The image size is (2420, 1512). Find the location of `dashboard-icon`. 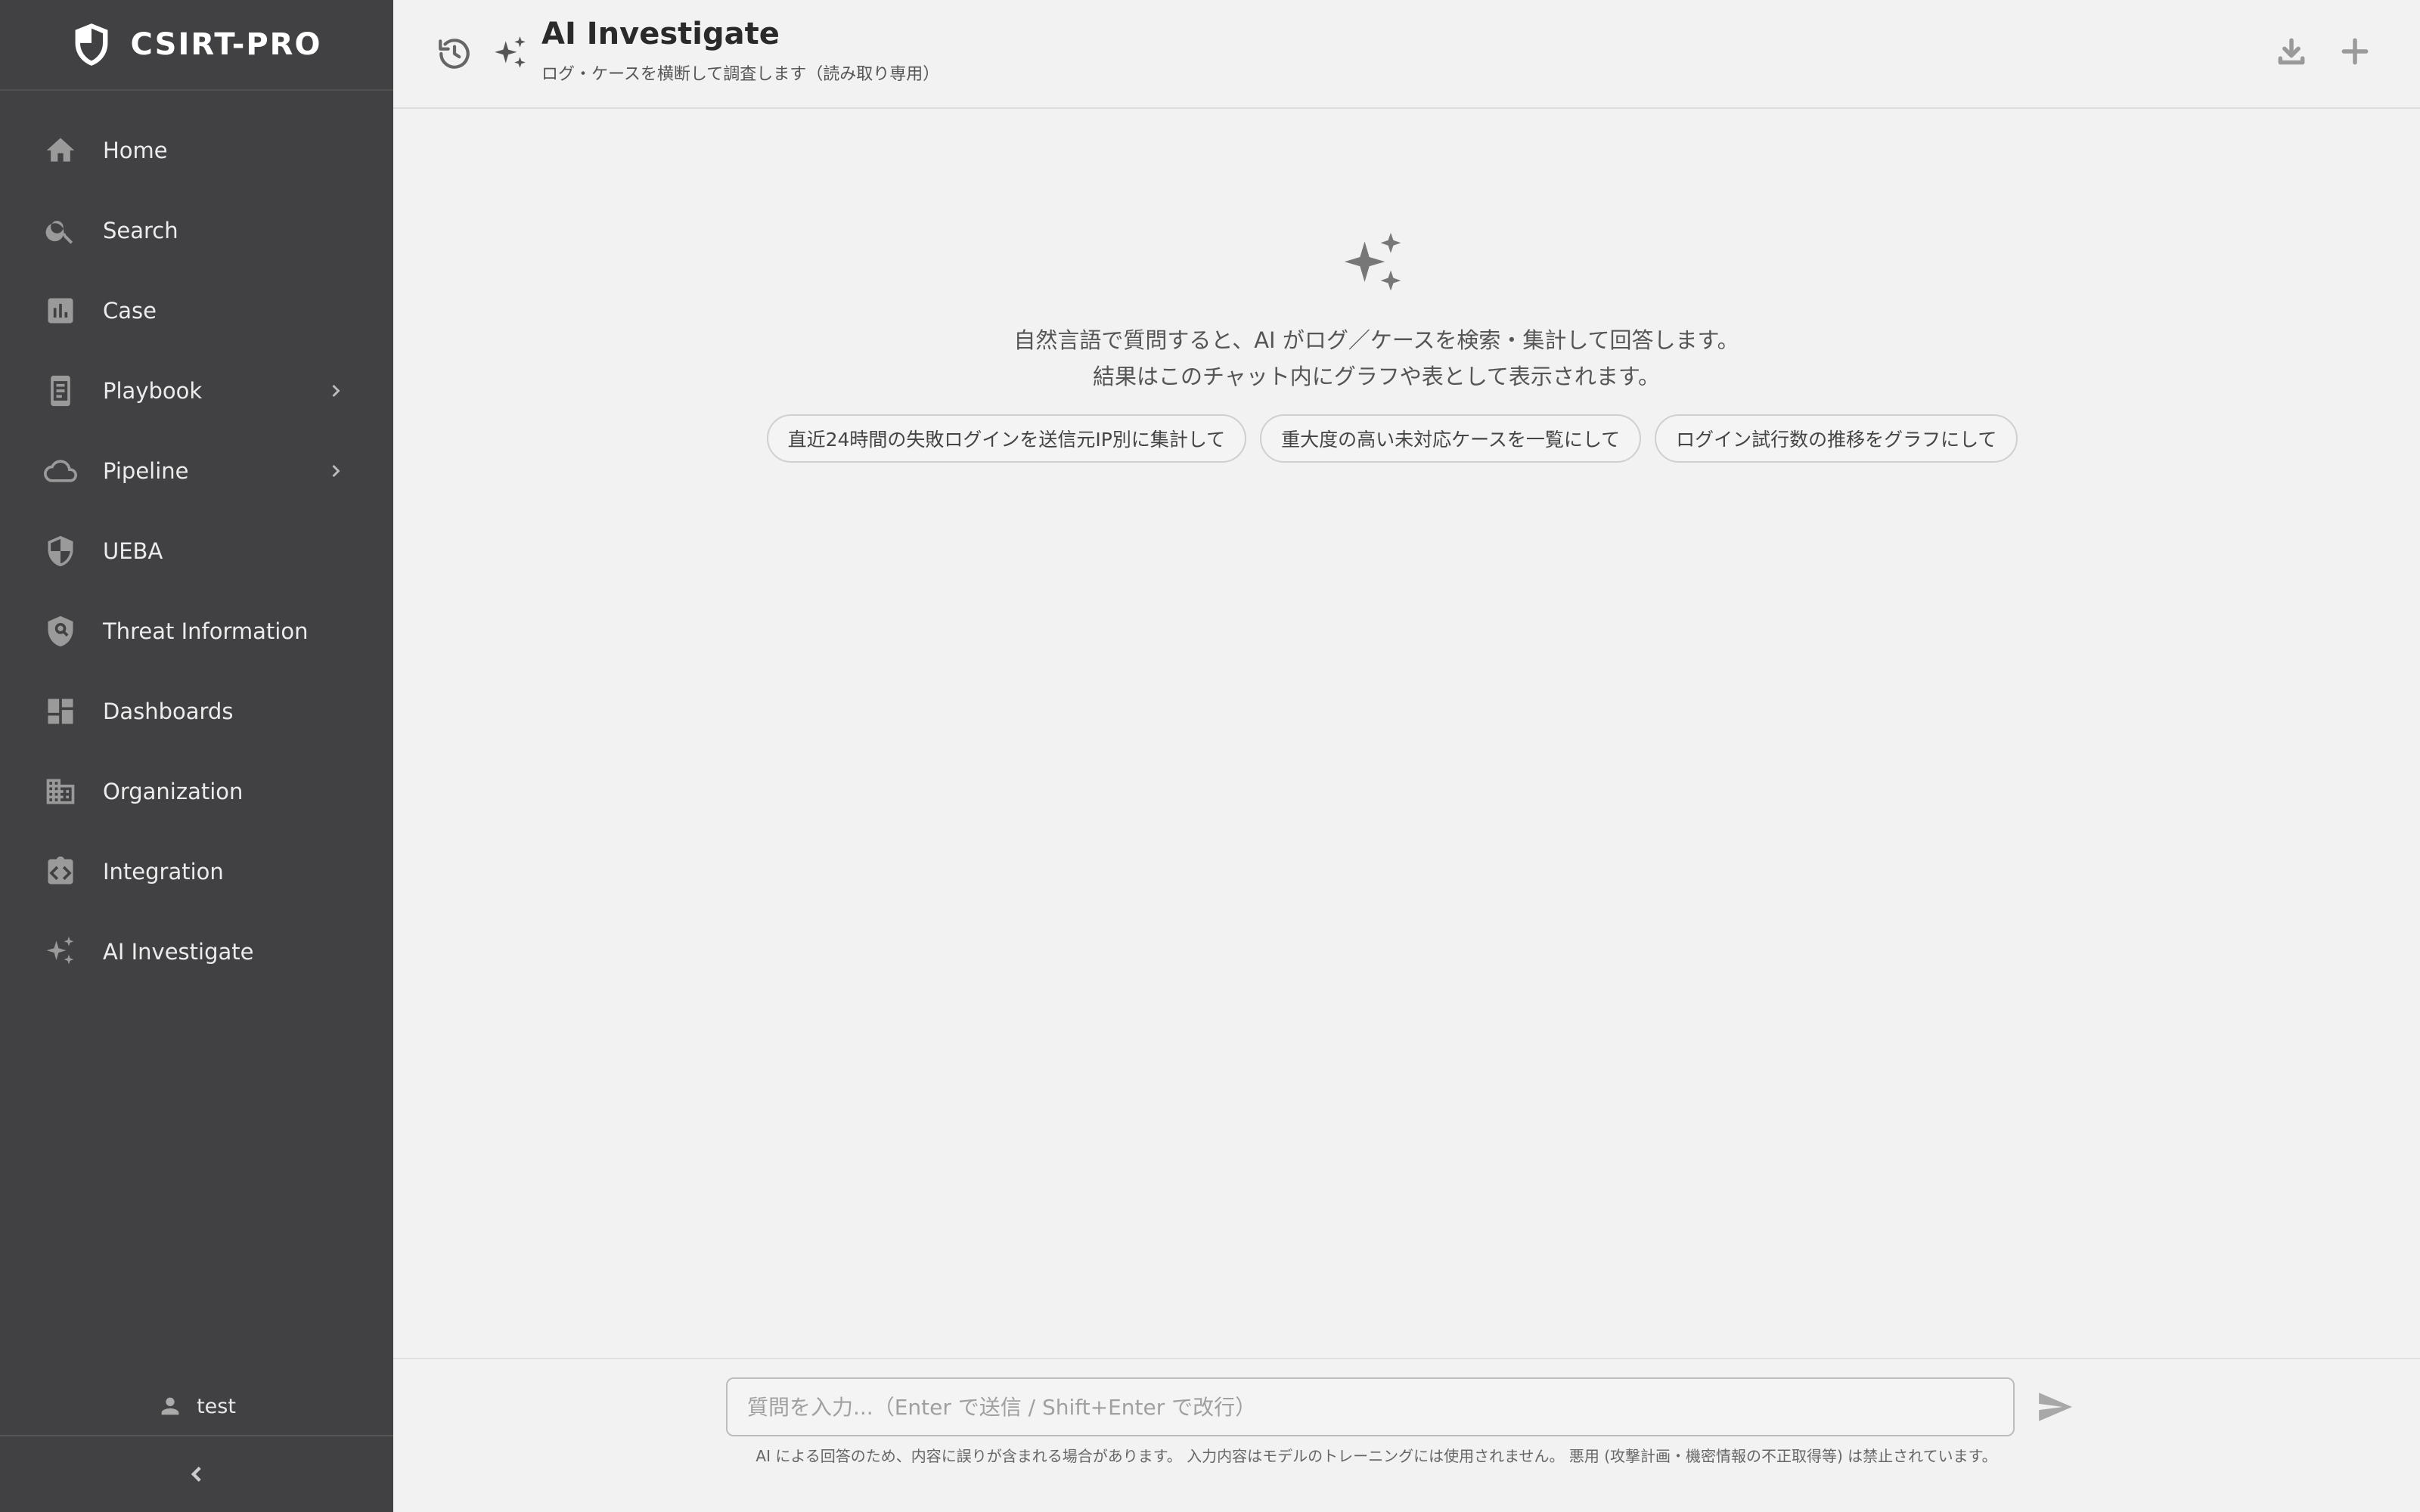

dashboard-icon is located at coordinates (60, 711).